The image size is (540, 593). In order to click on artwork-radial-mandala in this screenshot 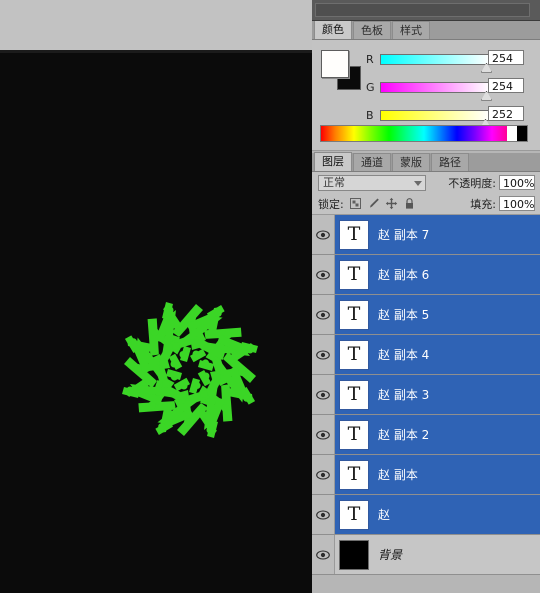, I will do `click(190, 370)`.